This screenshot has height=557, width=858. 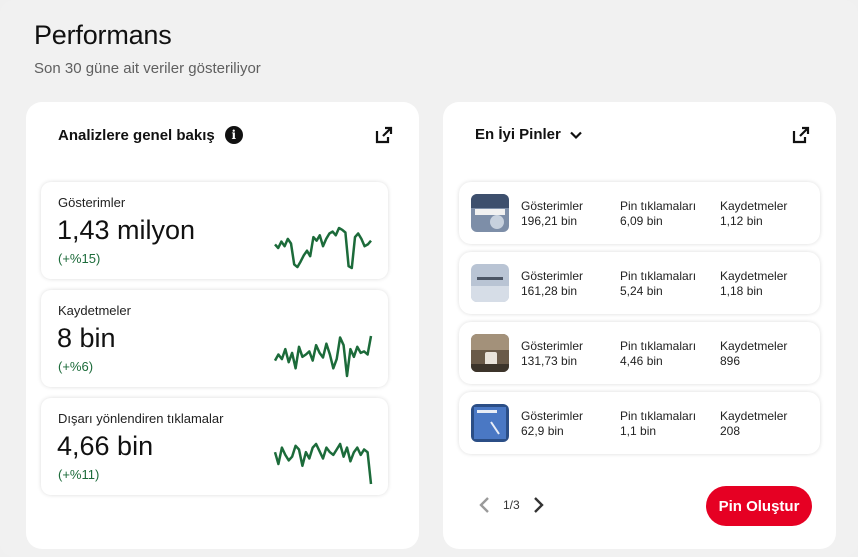 I want to click on pagination: 1/3, so click(x=511, y=505).